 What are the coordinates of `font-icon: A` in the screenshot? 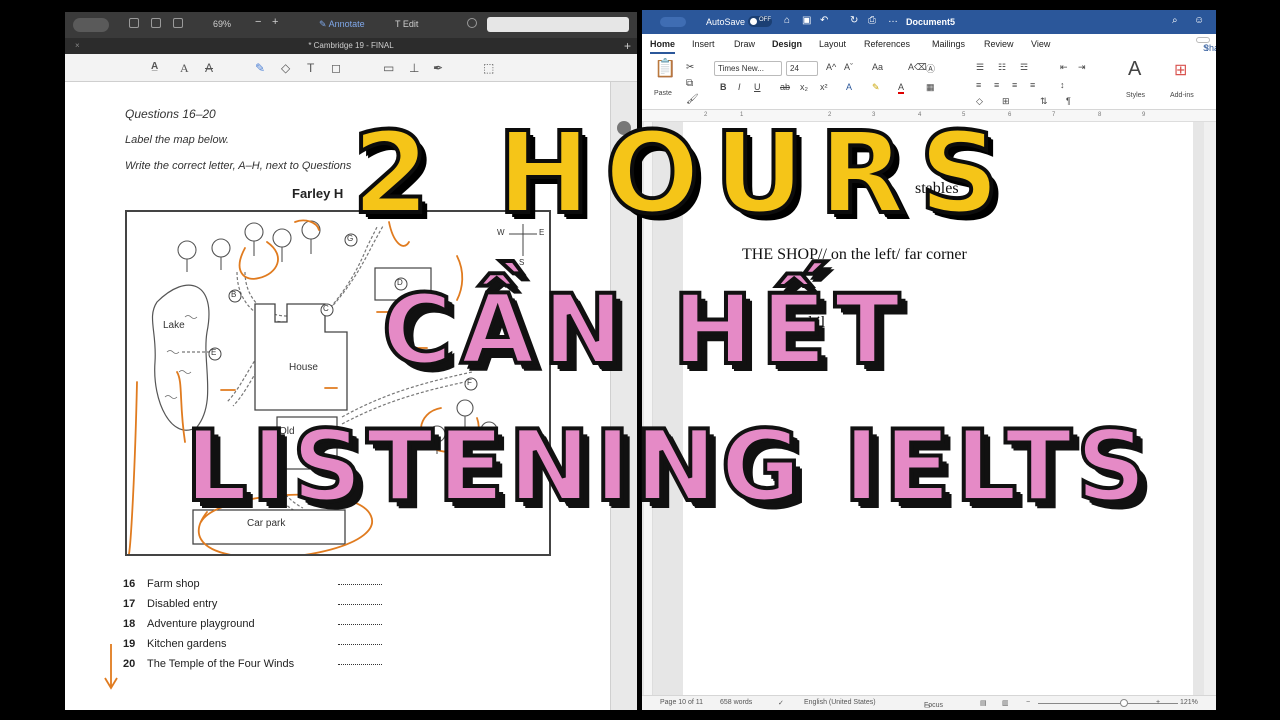 It's located at (184, 68).